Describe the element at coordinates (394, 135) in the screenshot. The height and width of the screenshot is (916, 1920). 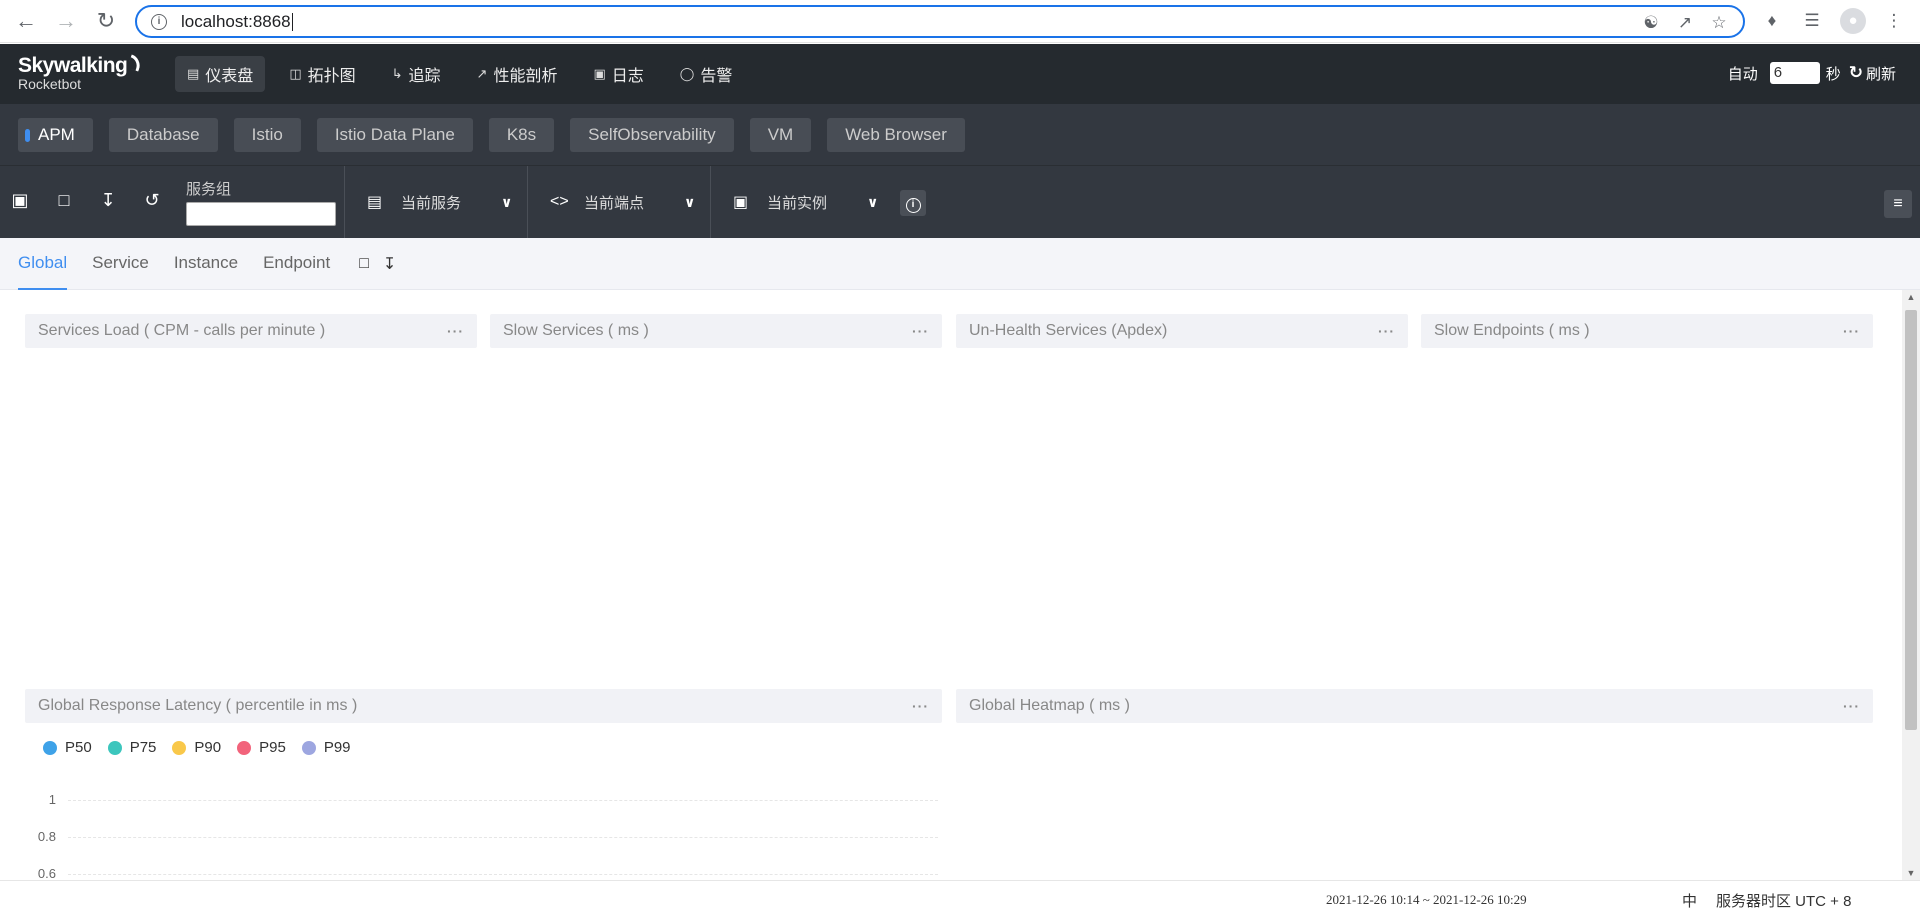
I see `layer-tab-istio-data-plane: Istio Data Plane` at that location.